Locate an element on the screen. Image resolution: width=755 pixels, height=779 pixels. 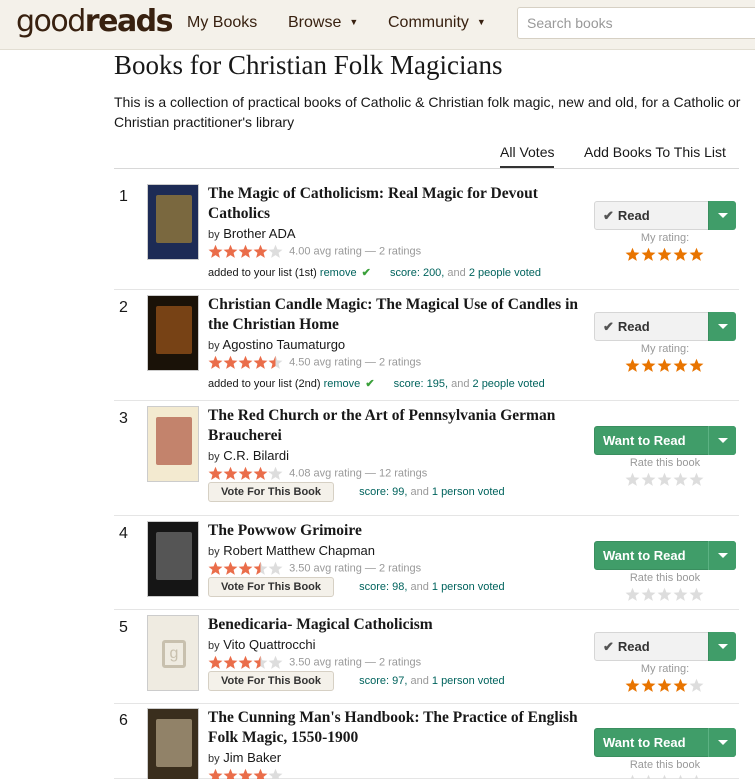
logo-text-good: good is located at coordinates (51, 21).